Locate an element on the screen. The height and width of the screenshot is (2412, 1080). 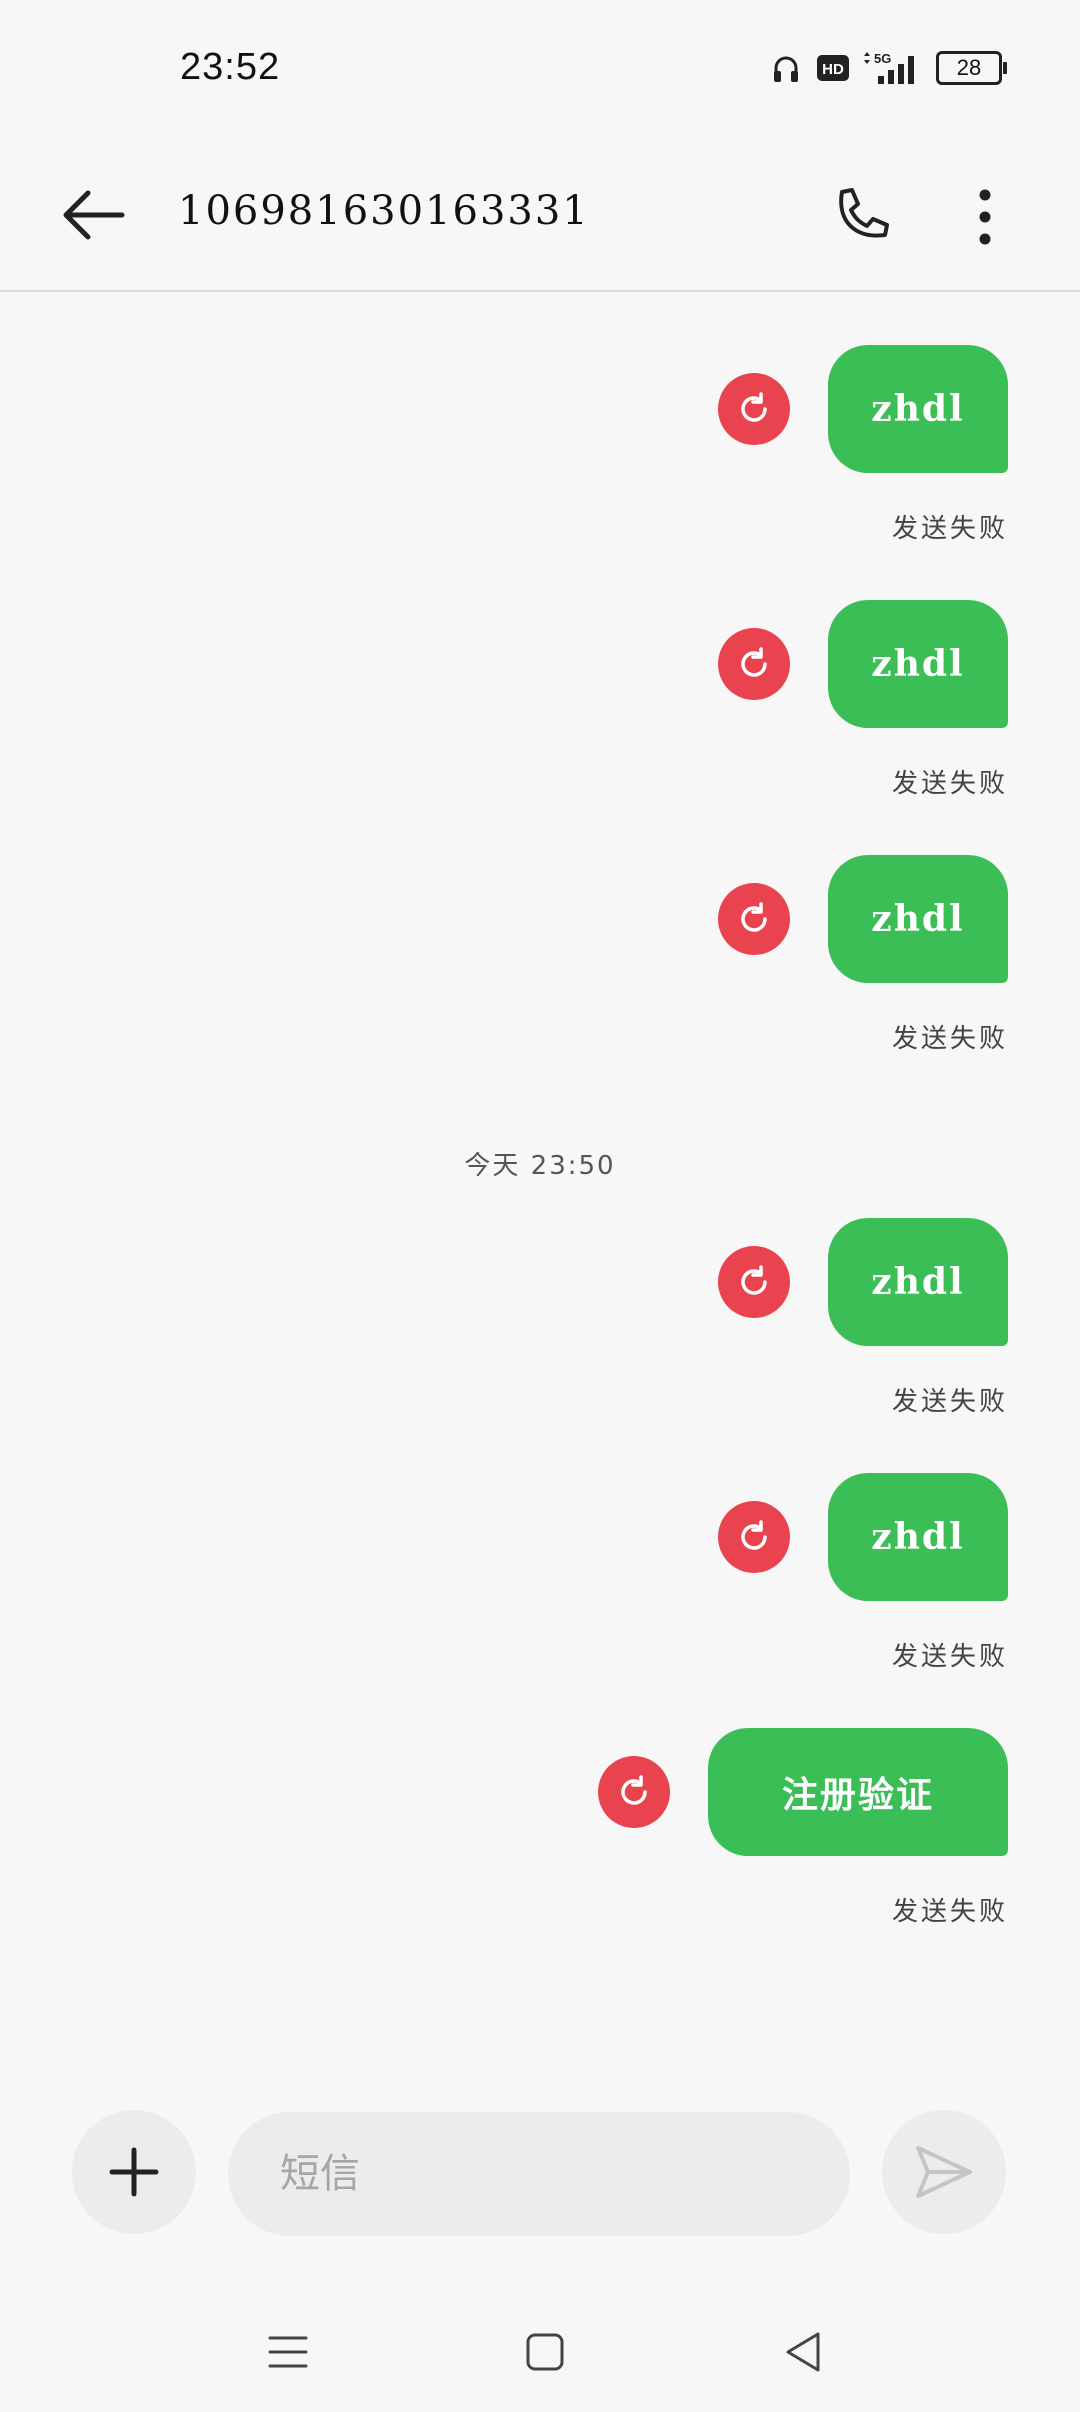
attach-button is located at coordinates (134, 2172).